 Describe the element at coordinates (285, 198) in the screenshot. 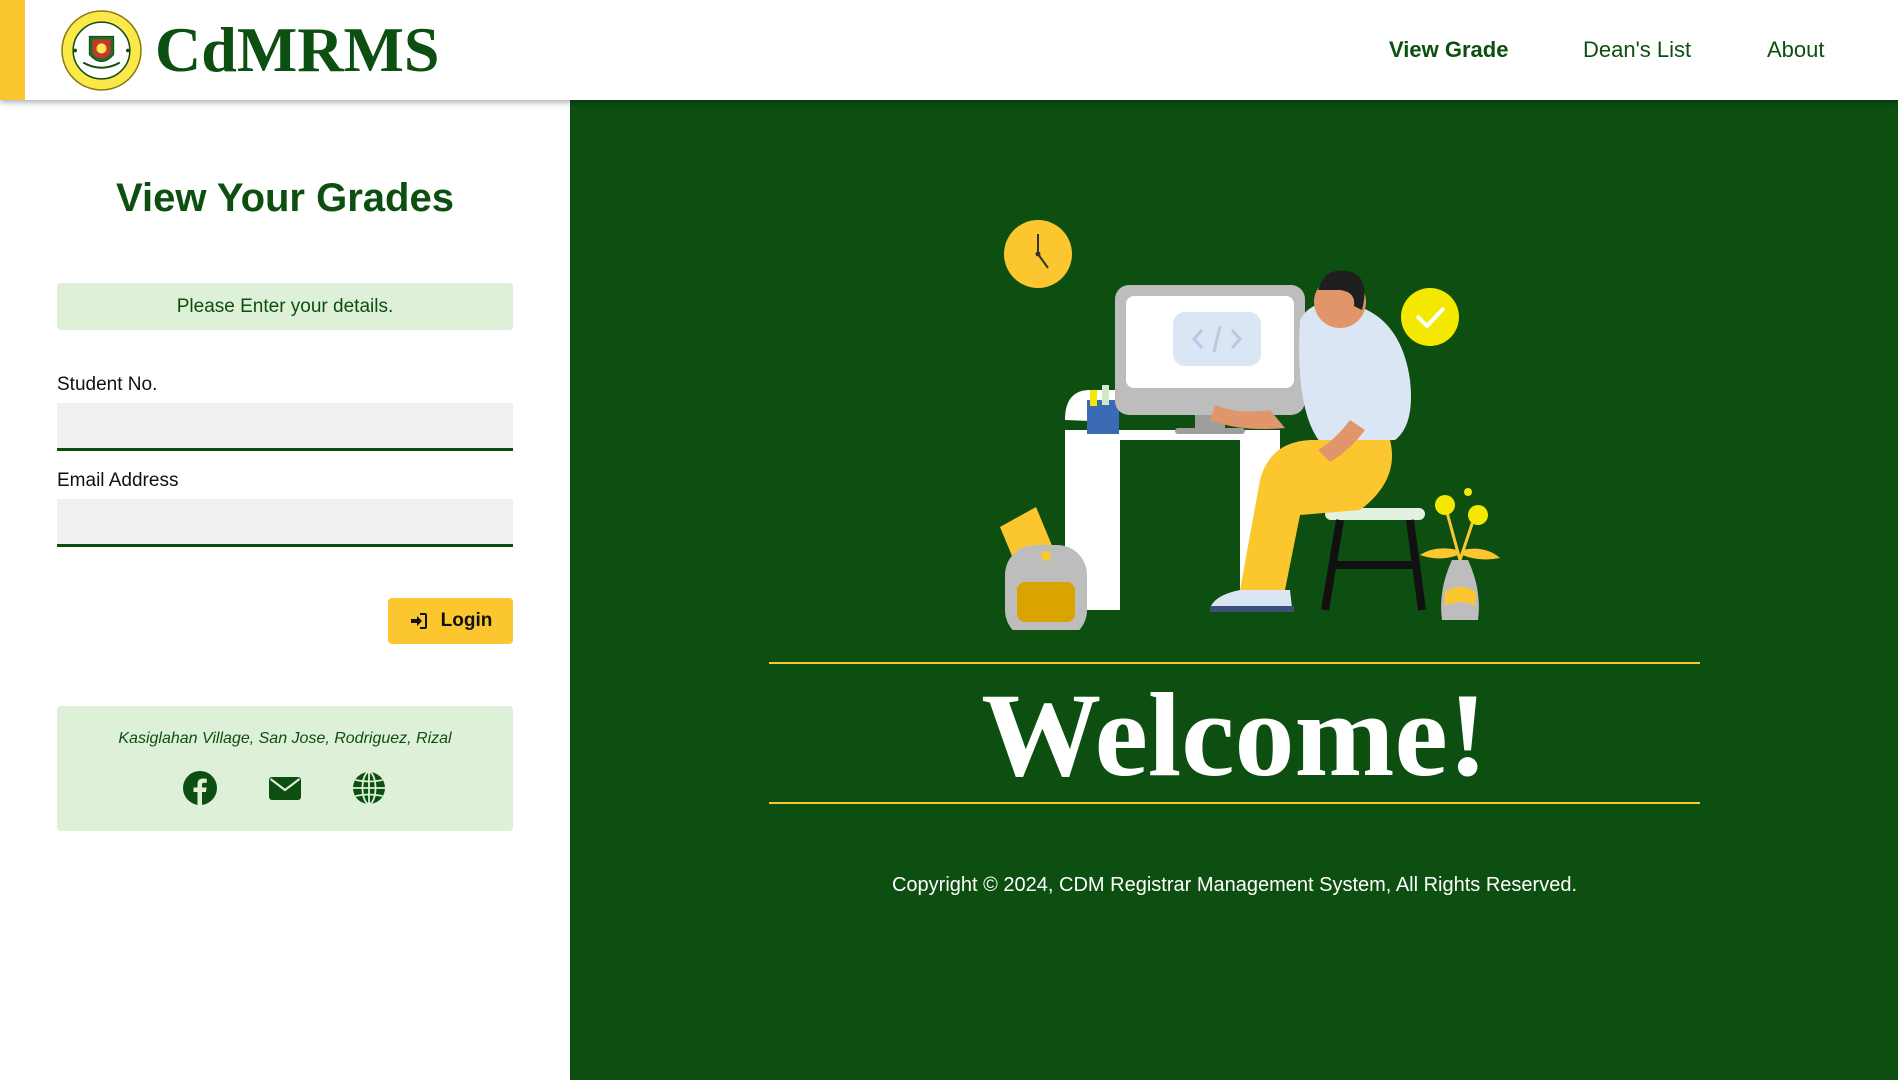

I see `form-title: View Your Grades` at that location.